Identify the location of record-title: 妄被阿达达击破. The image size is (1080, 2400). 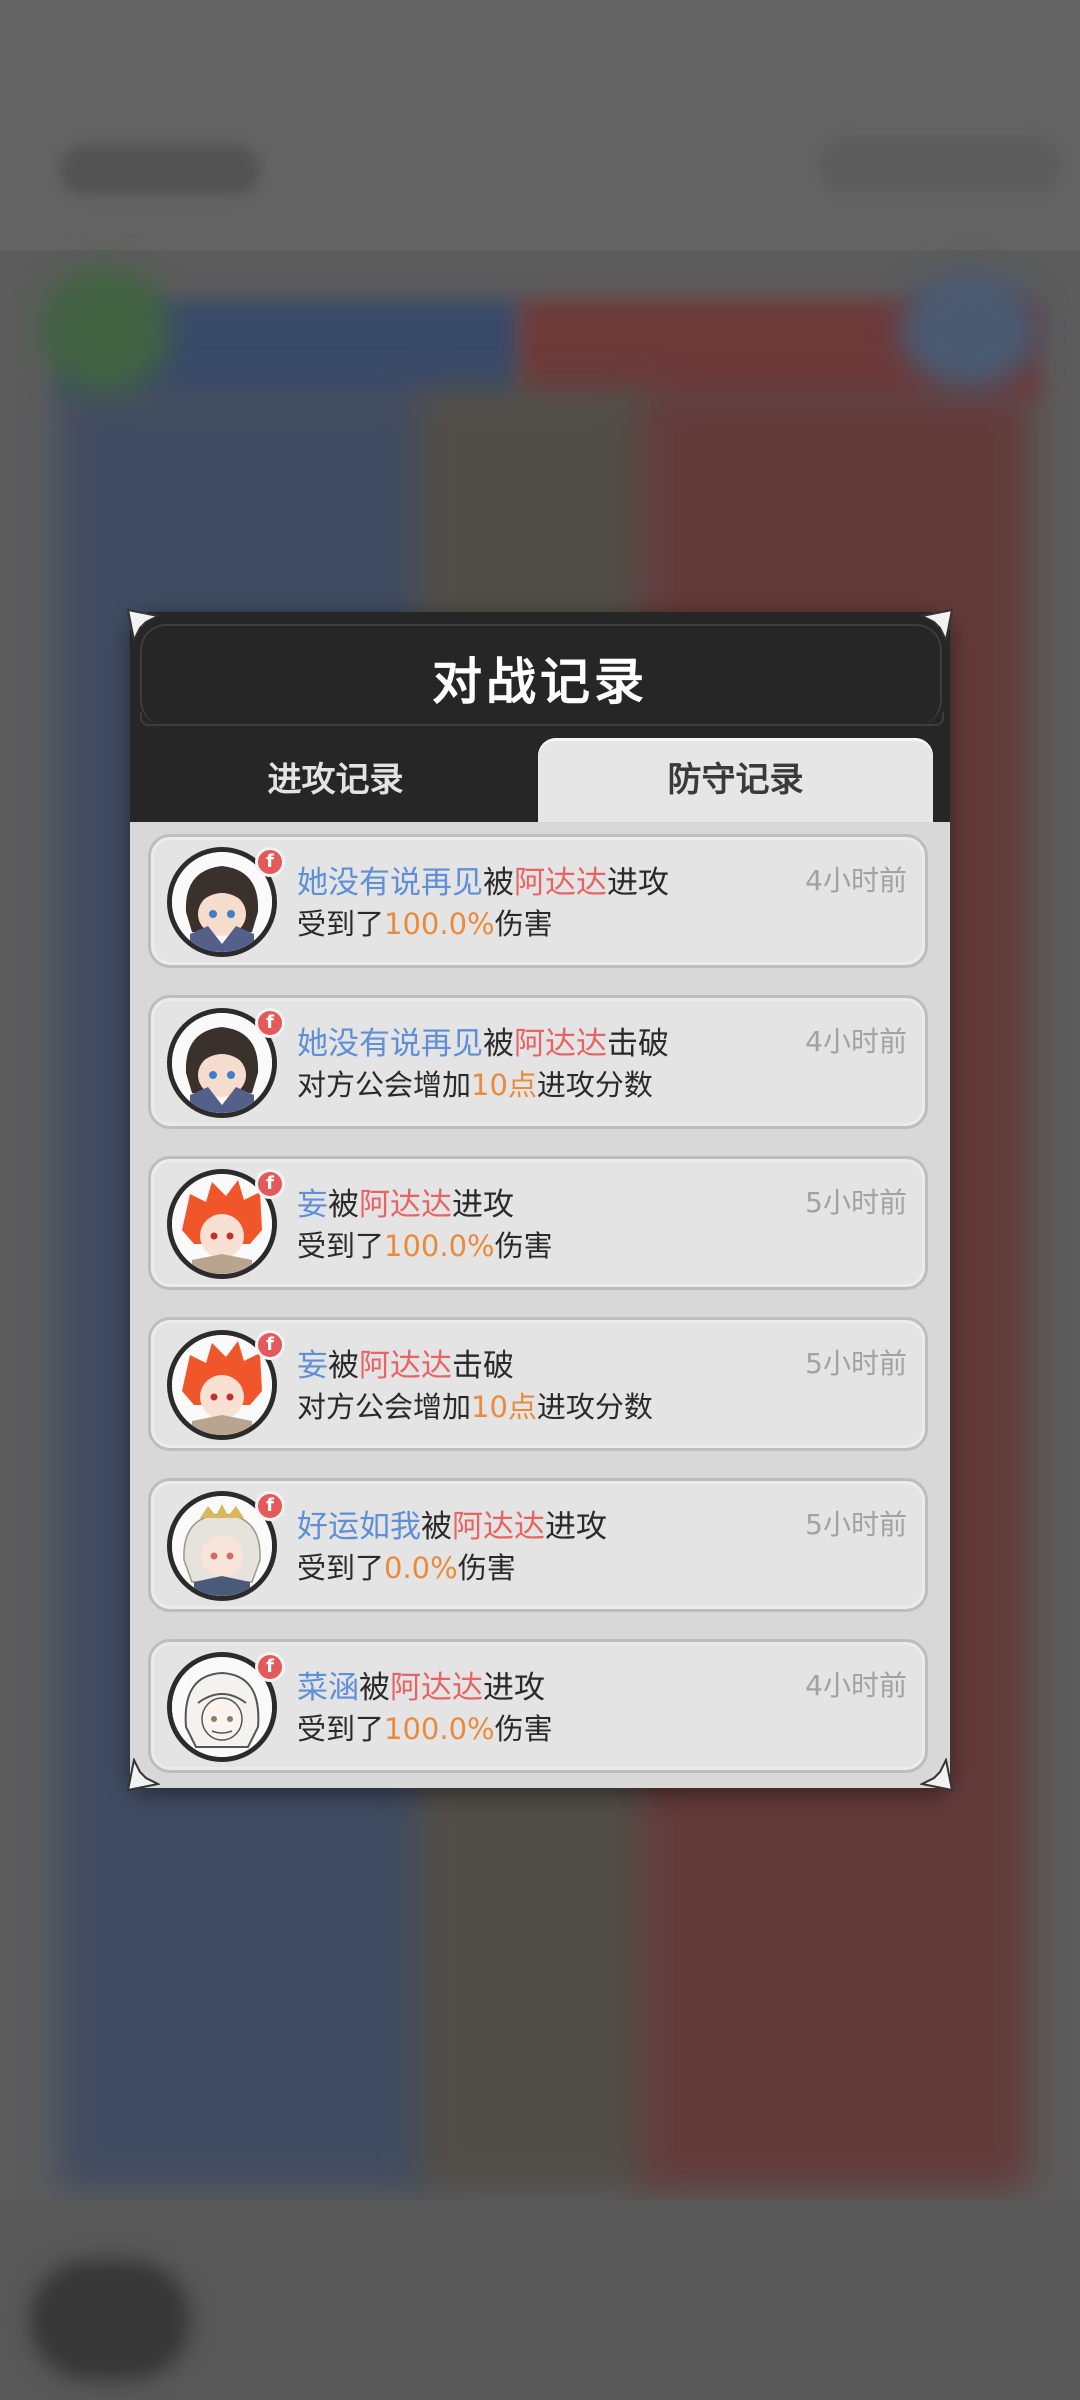
(405, 1362).